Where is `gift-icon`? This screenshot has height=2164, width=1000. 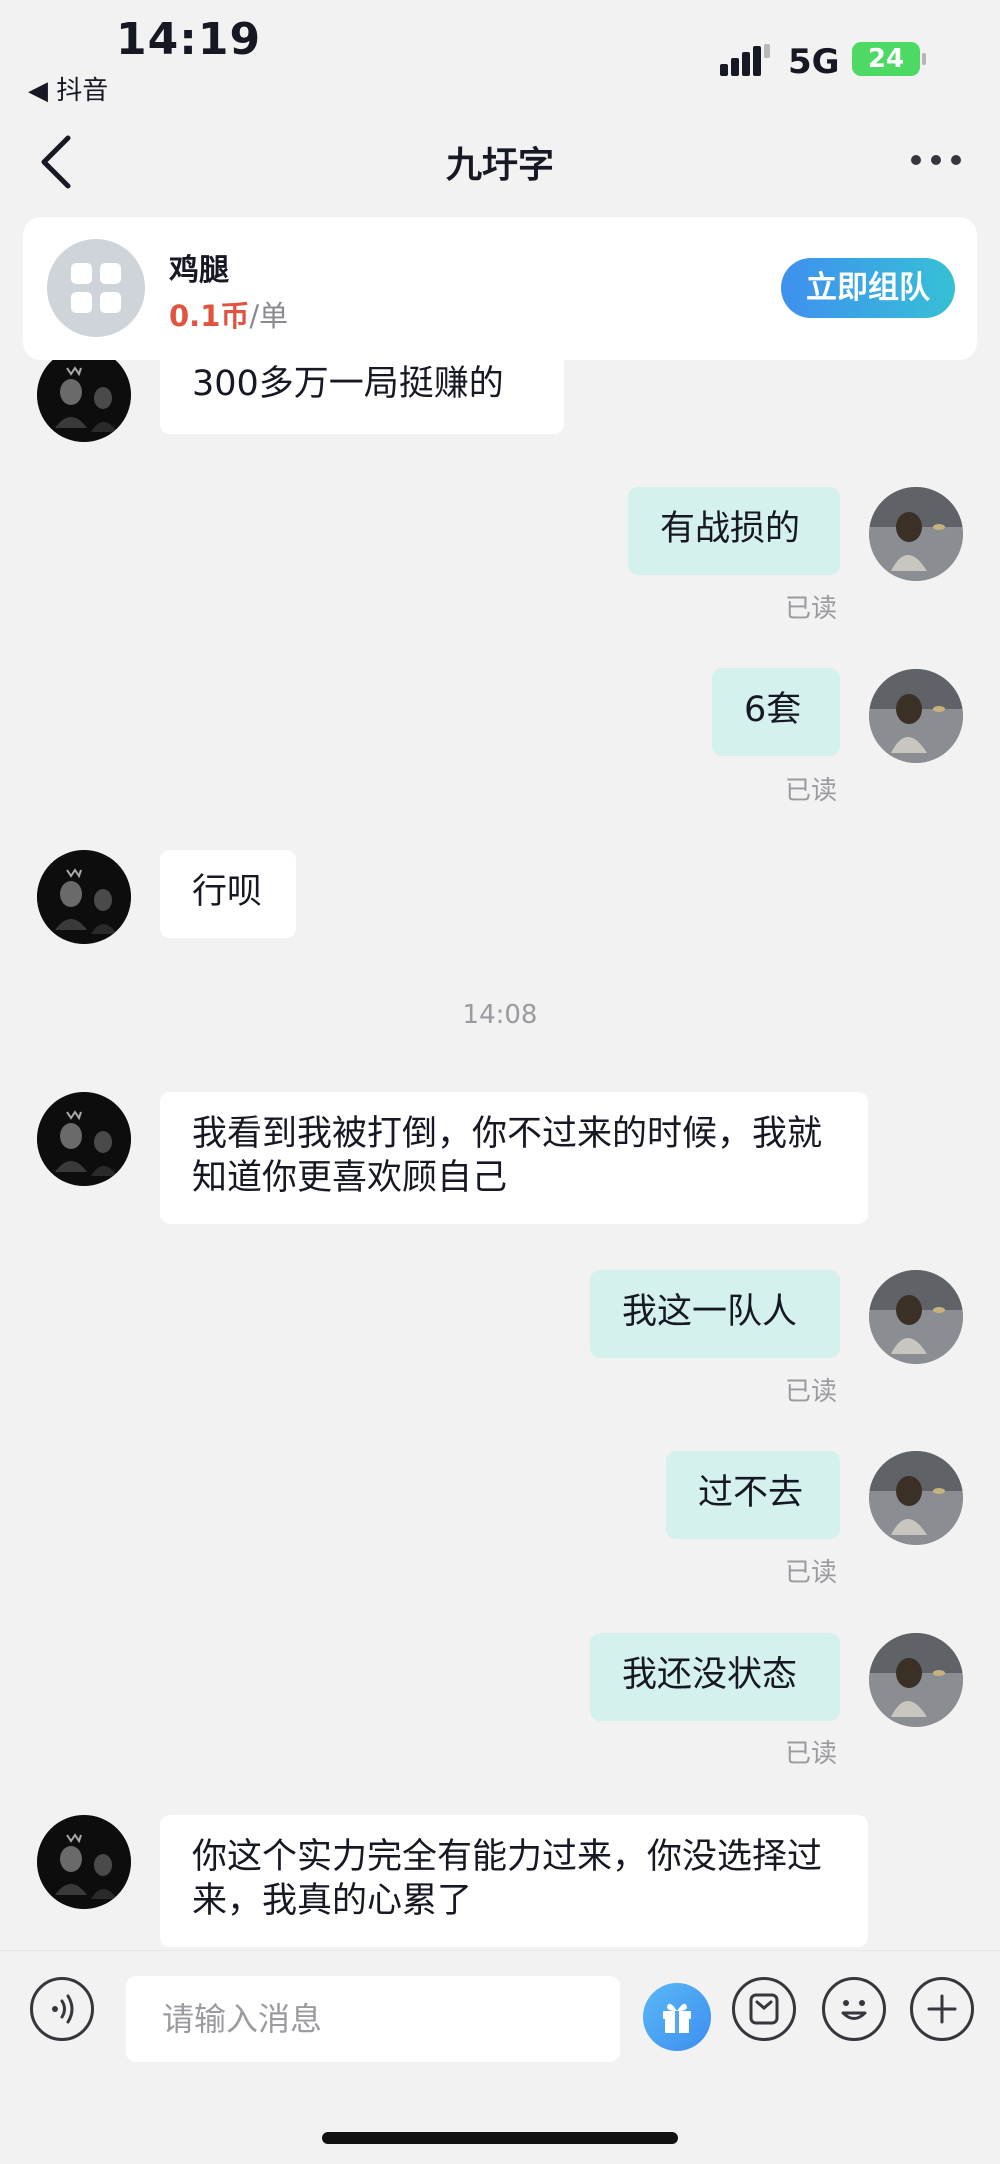
gift-icon is located at coordinates (677, 2018).